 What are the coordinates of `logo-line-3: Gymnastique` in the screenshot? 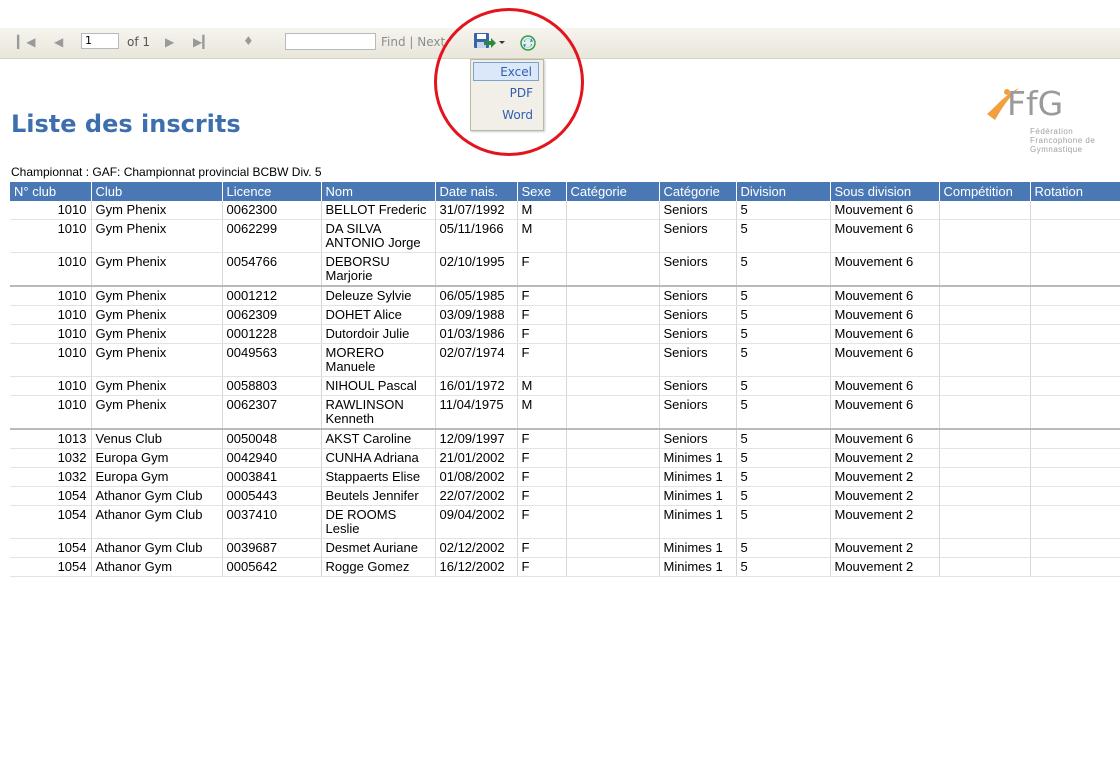 It's located at (1056, 149).